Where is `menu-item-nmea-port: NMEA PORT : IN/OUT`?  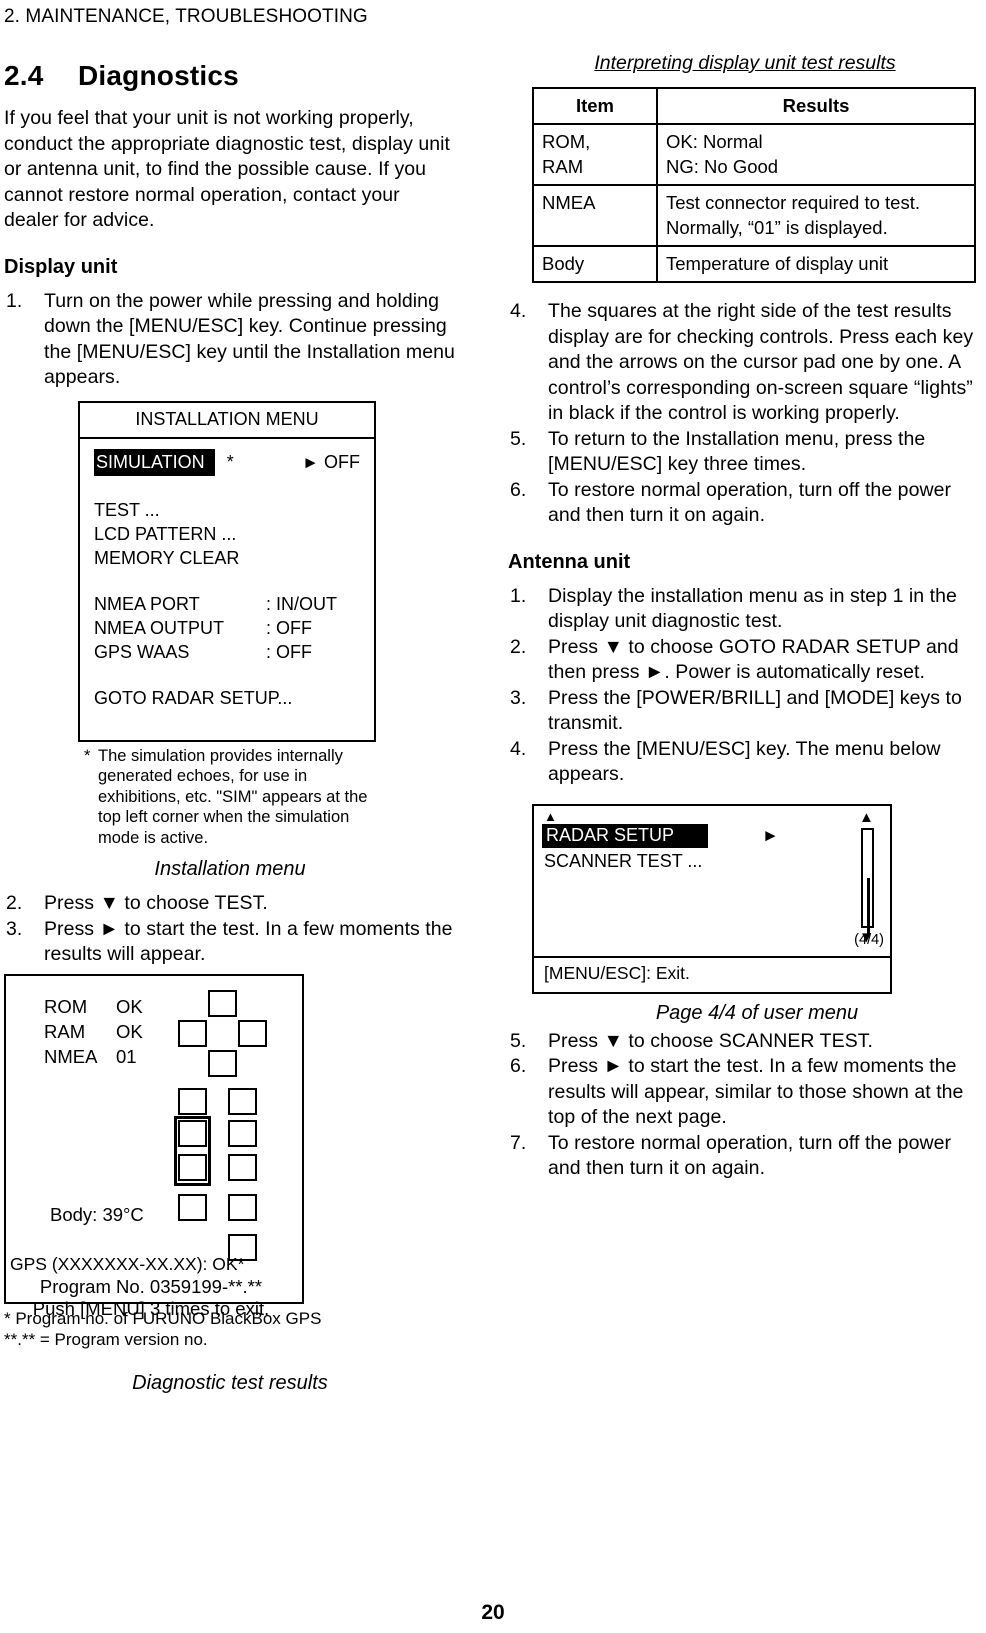 menu-item-nmea-port: NMEA PORT : IN/OUT is located at coordinates (227, 604).